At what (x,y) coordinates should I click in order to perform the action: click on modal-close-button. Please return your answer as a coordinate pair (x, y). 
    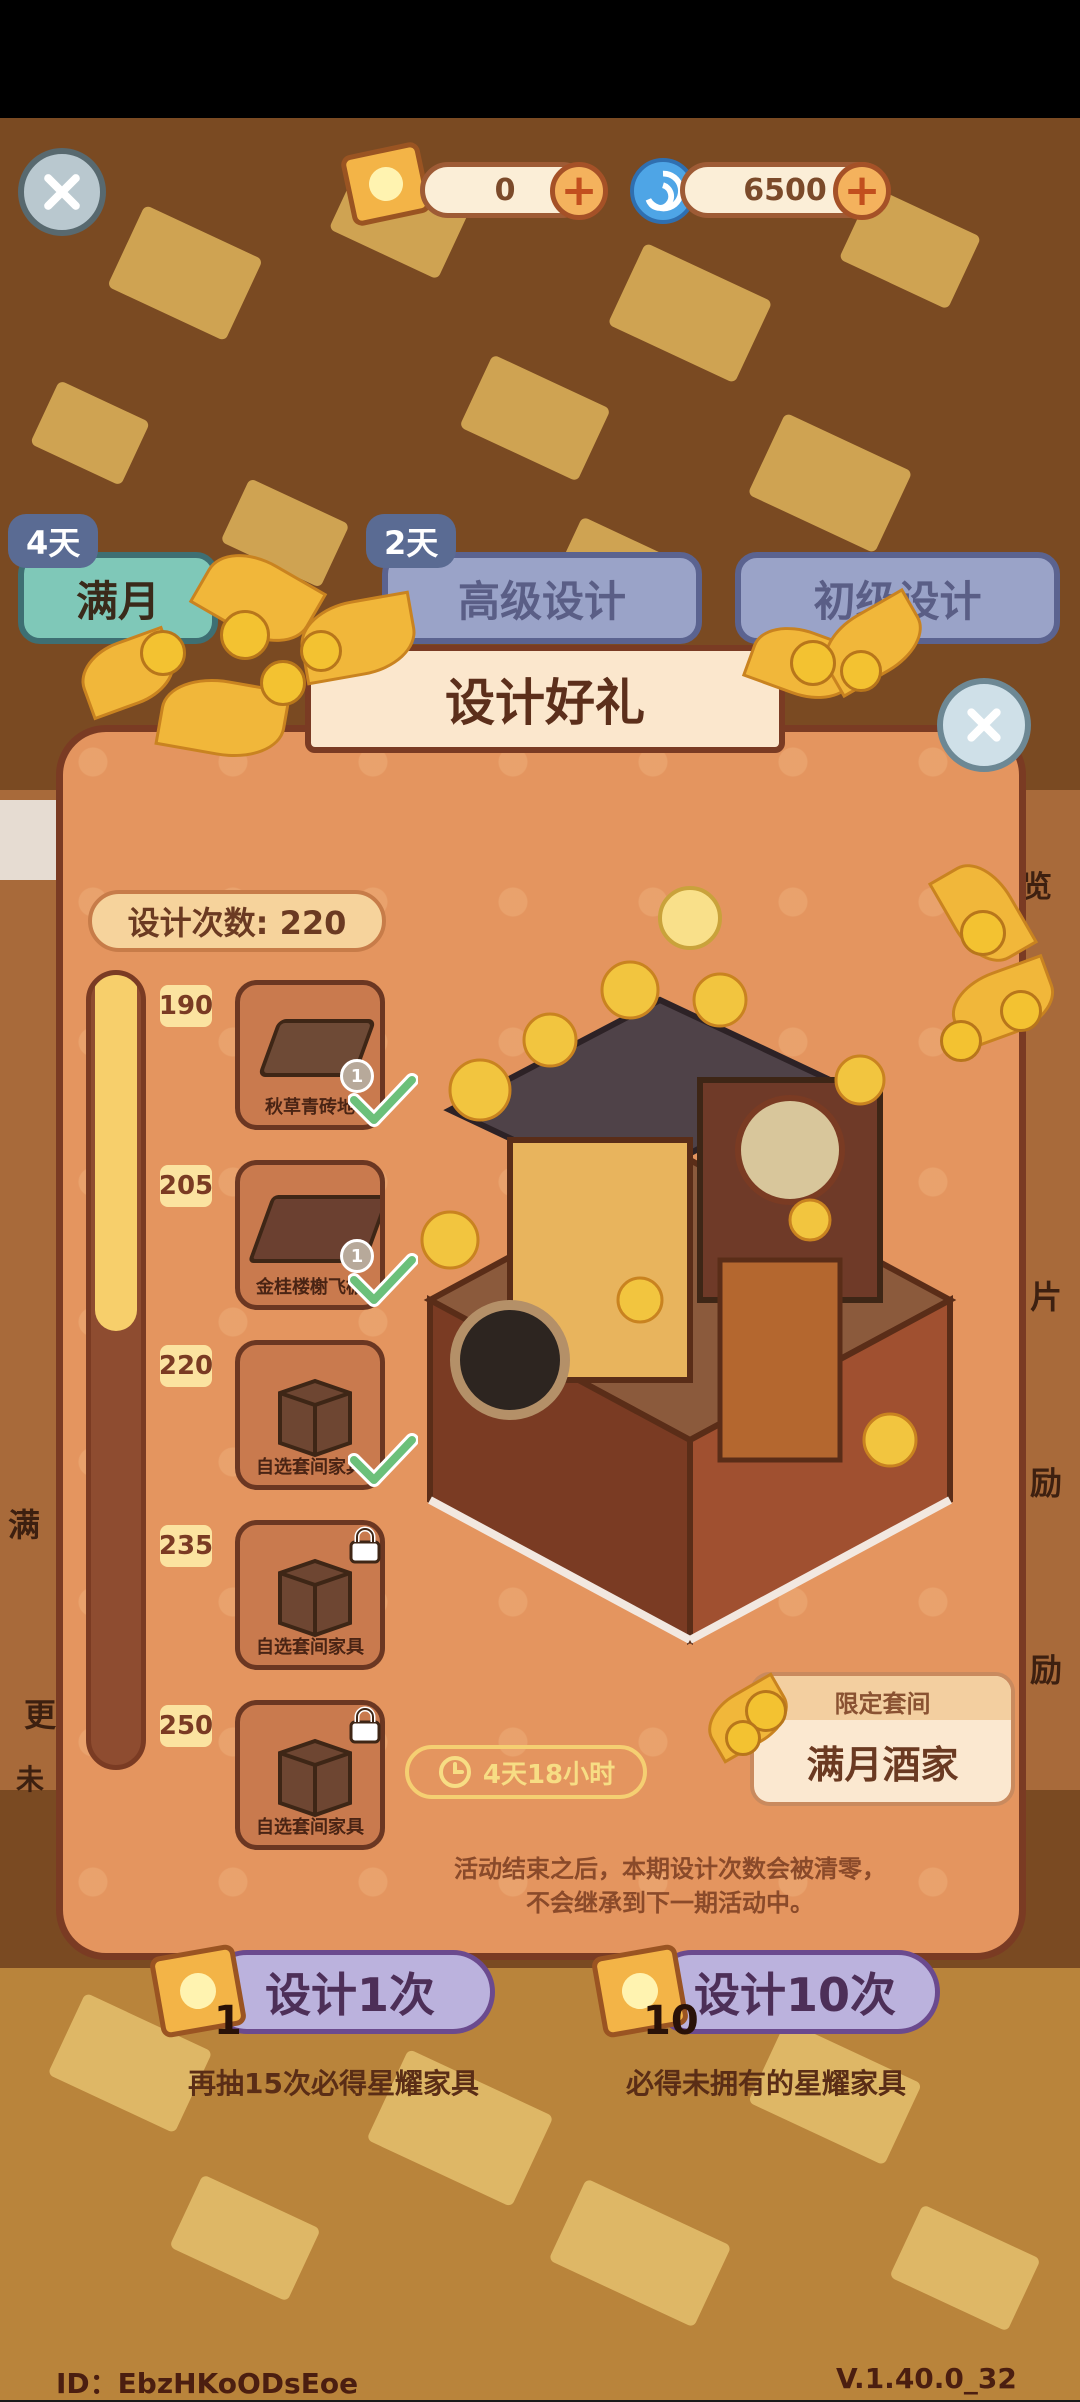
    Looking at the image, I should click on (984, 725).